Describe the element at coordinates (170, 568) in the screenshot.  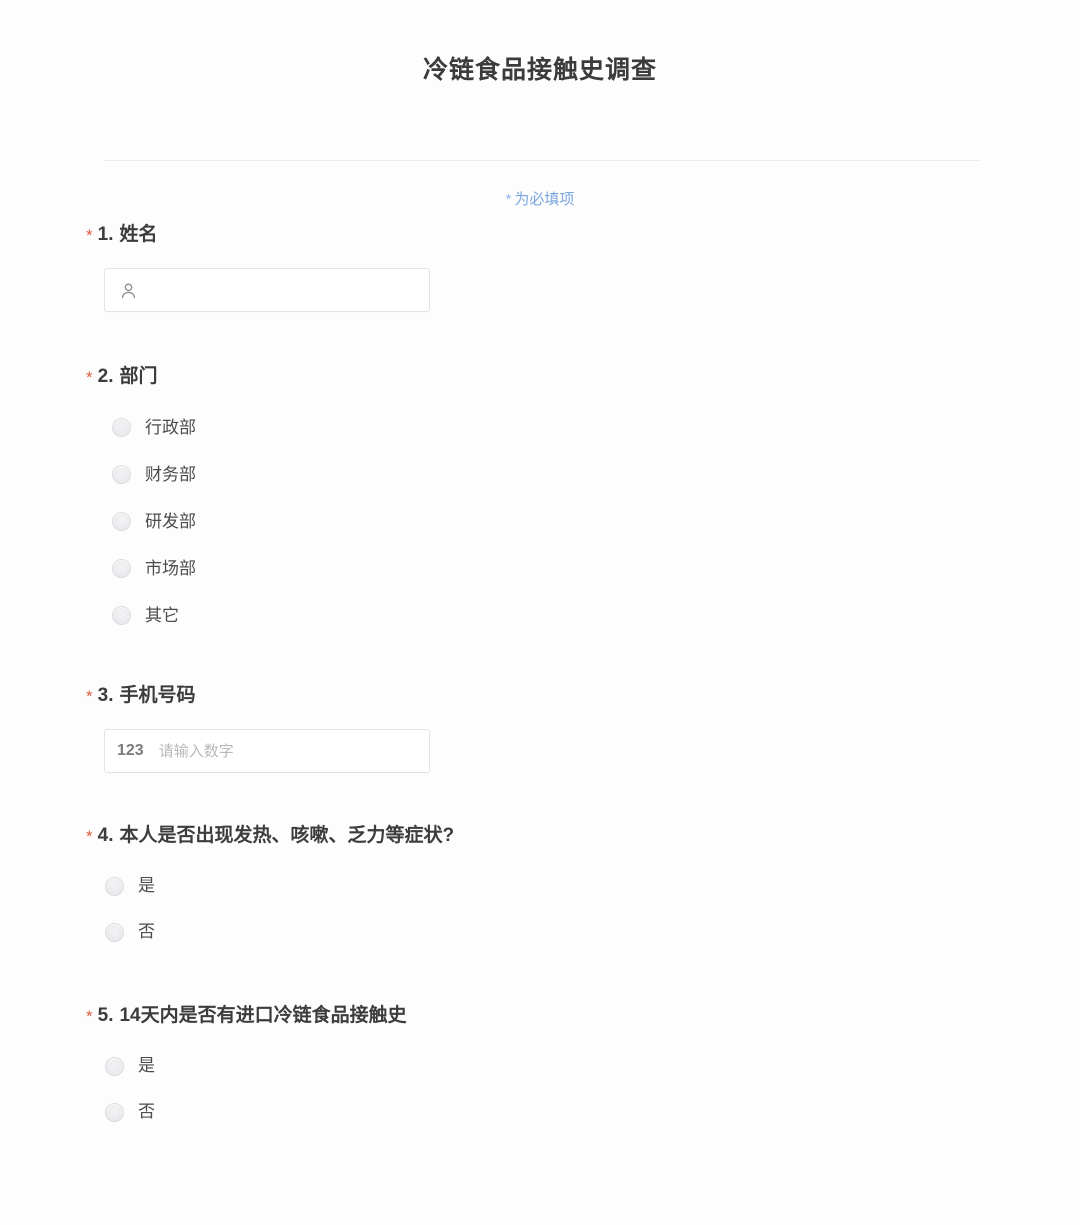
I see `option-label: 市场部` at that location.